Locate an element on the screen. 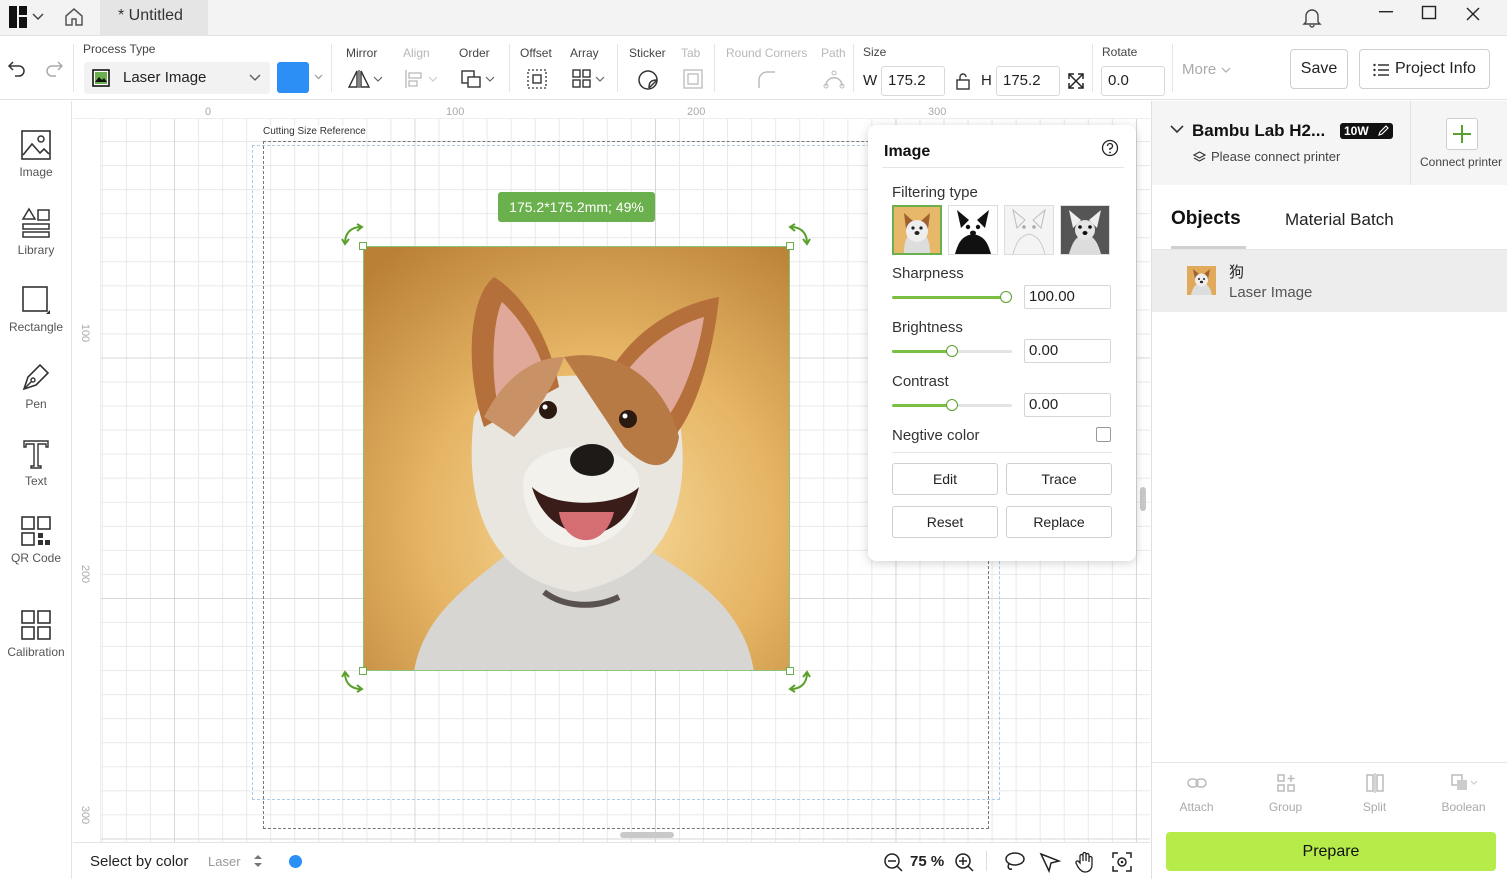 The width and height of the screenshot is (1507, 879). plus-icon is located at coordinates (1462, 134).